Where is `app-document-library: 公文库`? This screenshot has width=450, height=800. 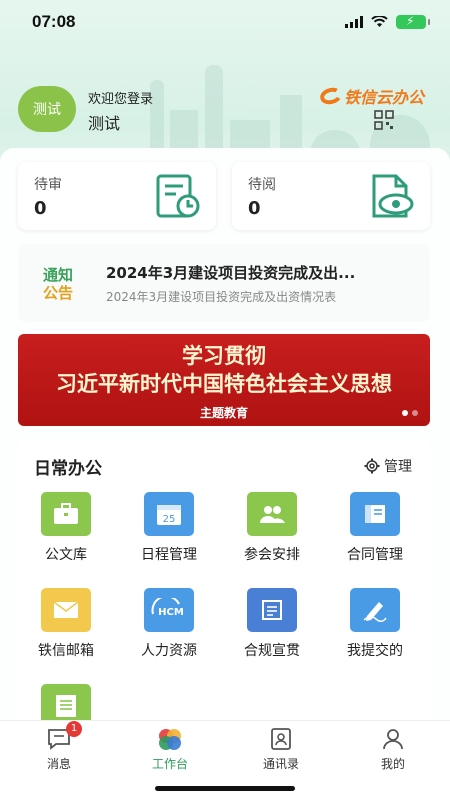
app-document-library: 公文库 is located at coordinates (66, 528).